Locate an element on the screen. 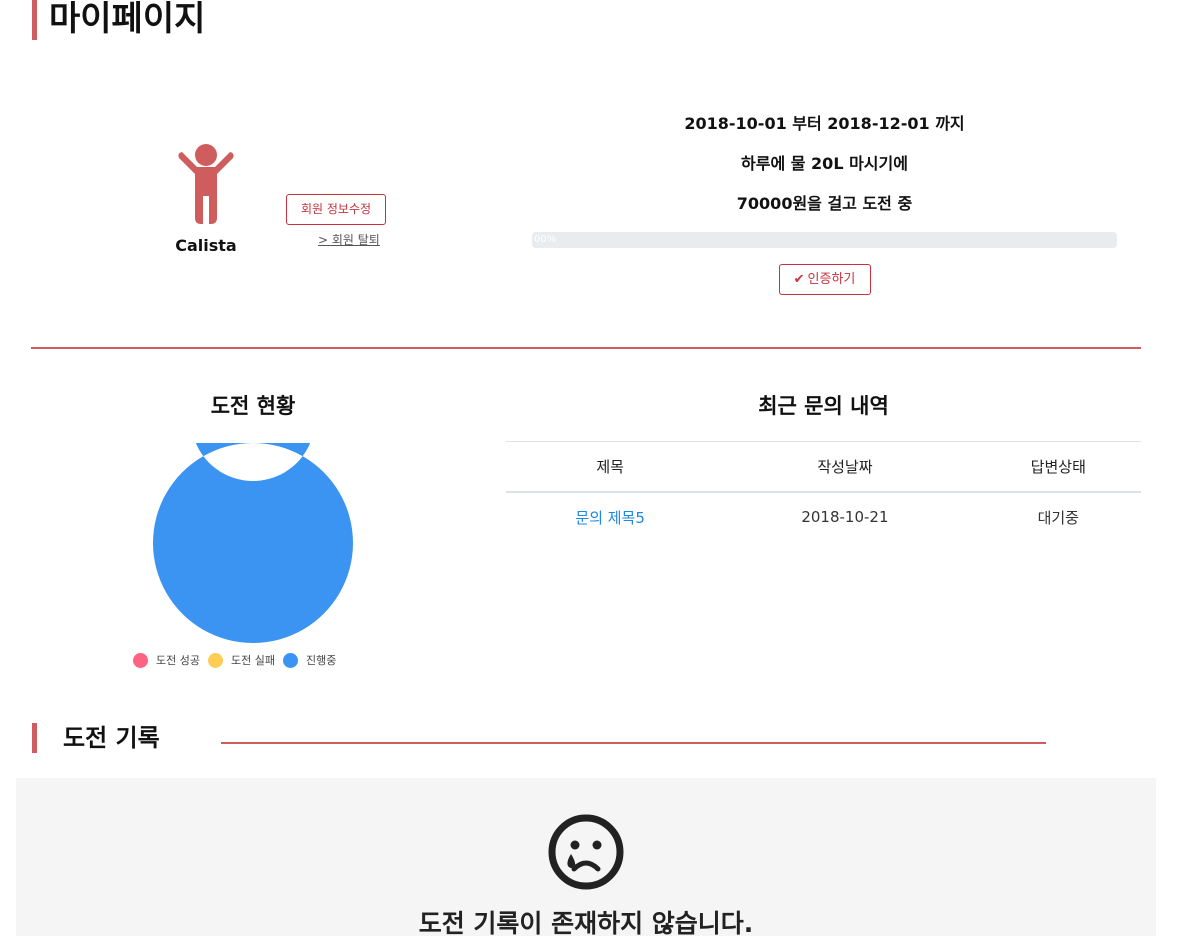 Image resolution: width=1193 pixels, height=936 pixels. inquiry-title-link: 문의 제목5 is located at coordinates (610, 518).